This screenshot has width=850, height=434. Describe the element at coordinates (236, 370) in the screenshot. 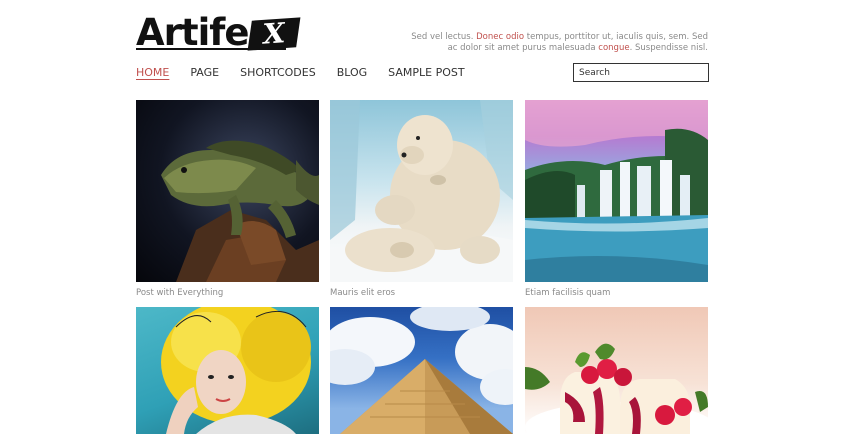

I see `woman-image` at that location.